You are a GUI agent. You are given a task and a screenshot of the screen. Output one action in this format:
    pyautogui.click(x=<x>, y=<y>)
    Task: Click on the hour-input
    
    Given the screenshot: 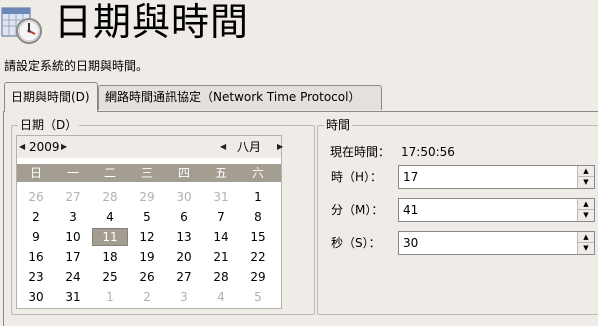 What is the action you would take?
    pyautogui.click(x=488, y=177)
    